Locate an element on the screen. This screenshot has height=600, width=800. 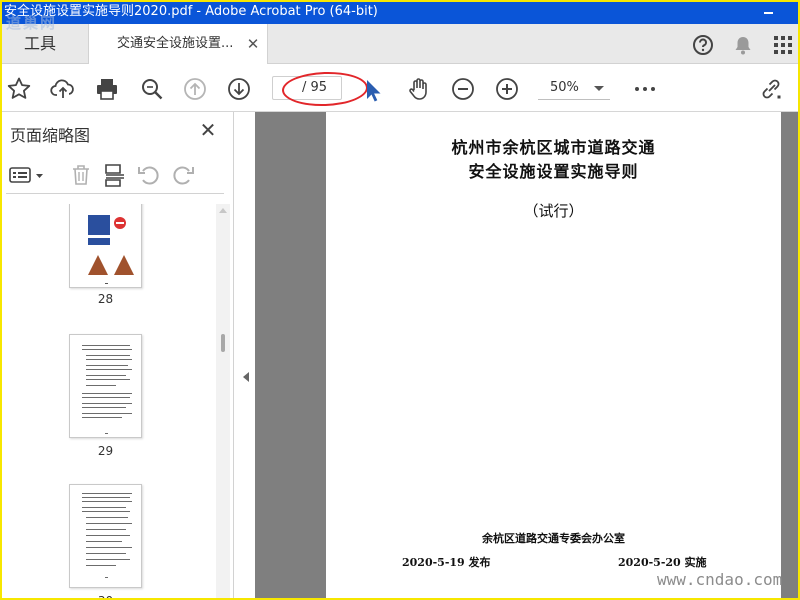
extract-pages-icon is located at coordinates (115, 175).